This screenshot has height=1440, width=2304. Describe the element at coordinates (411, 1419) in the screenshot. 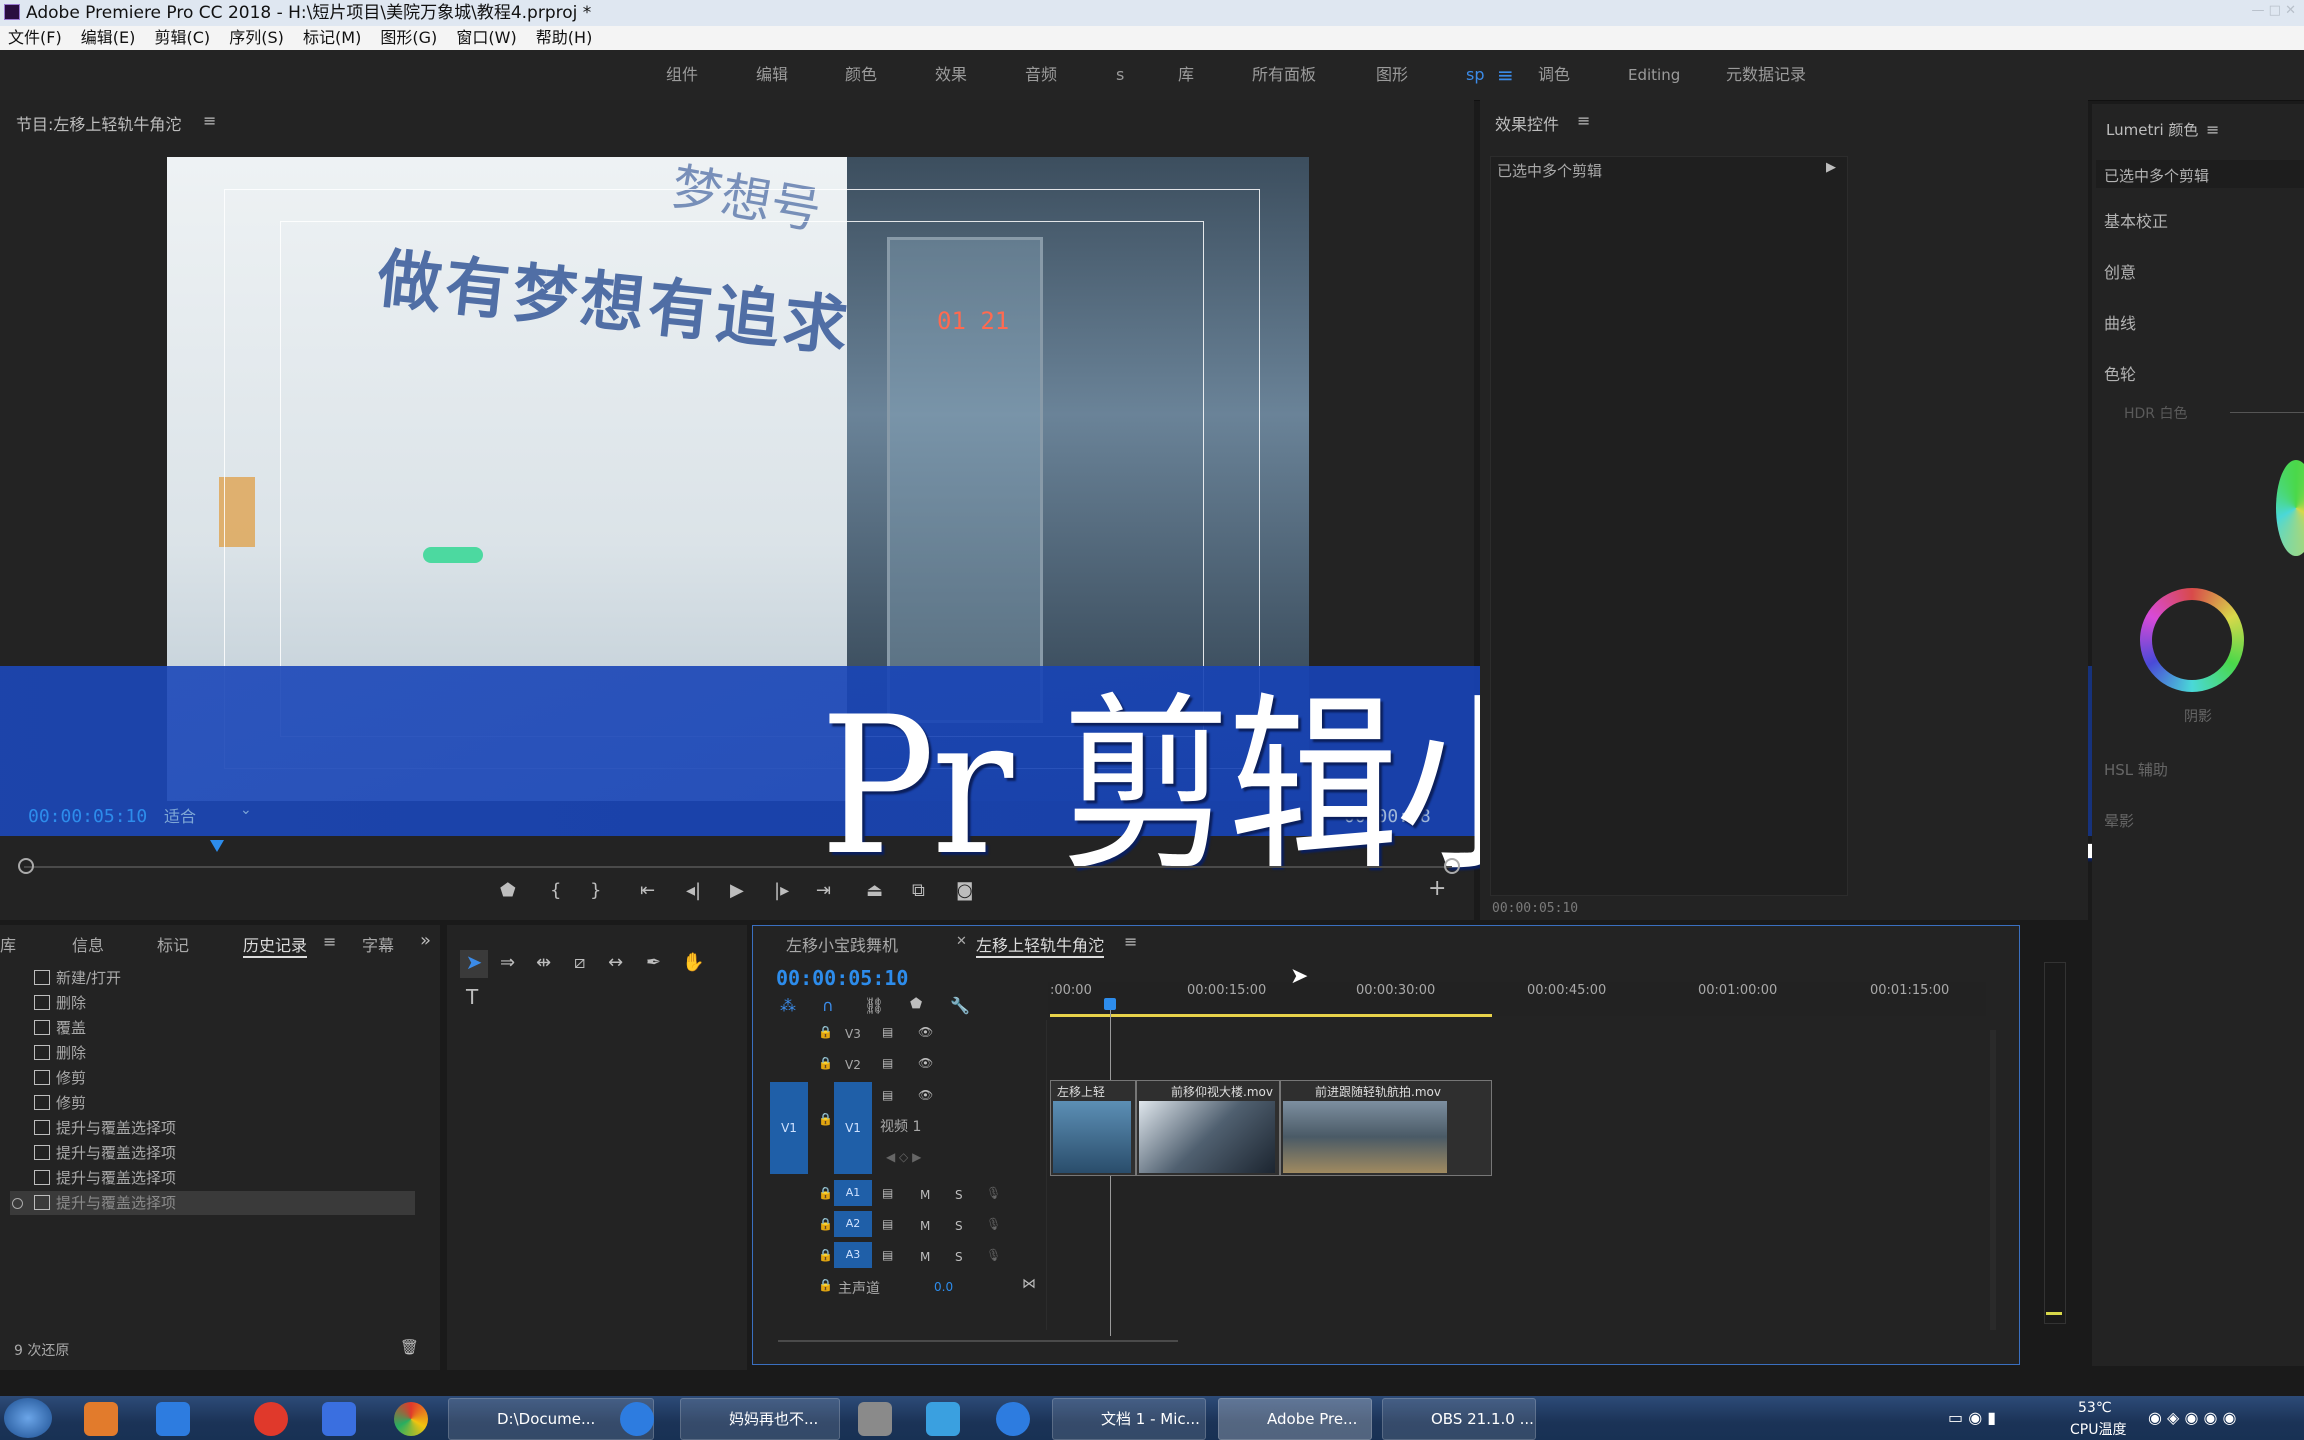

I see `chrome-icon` at that location.